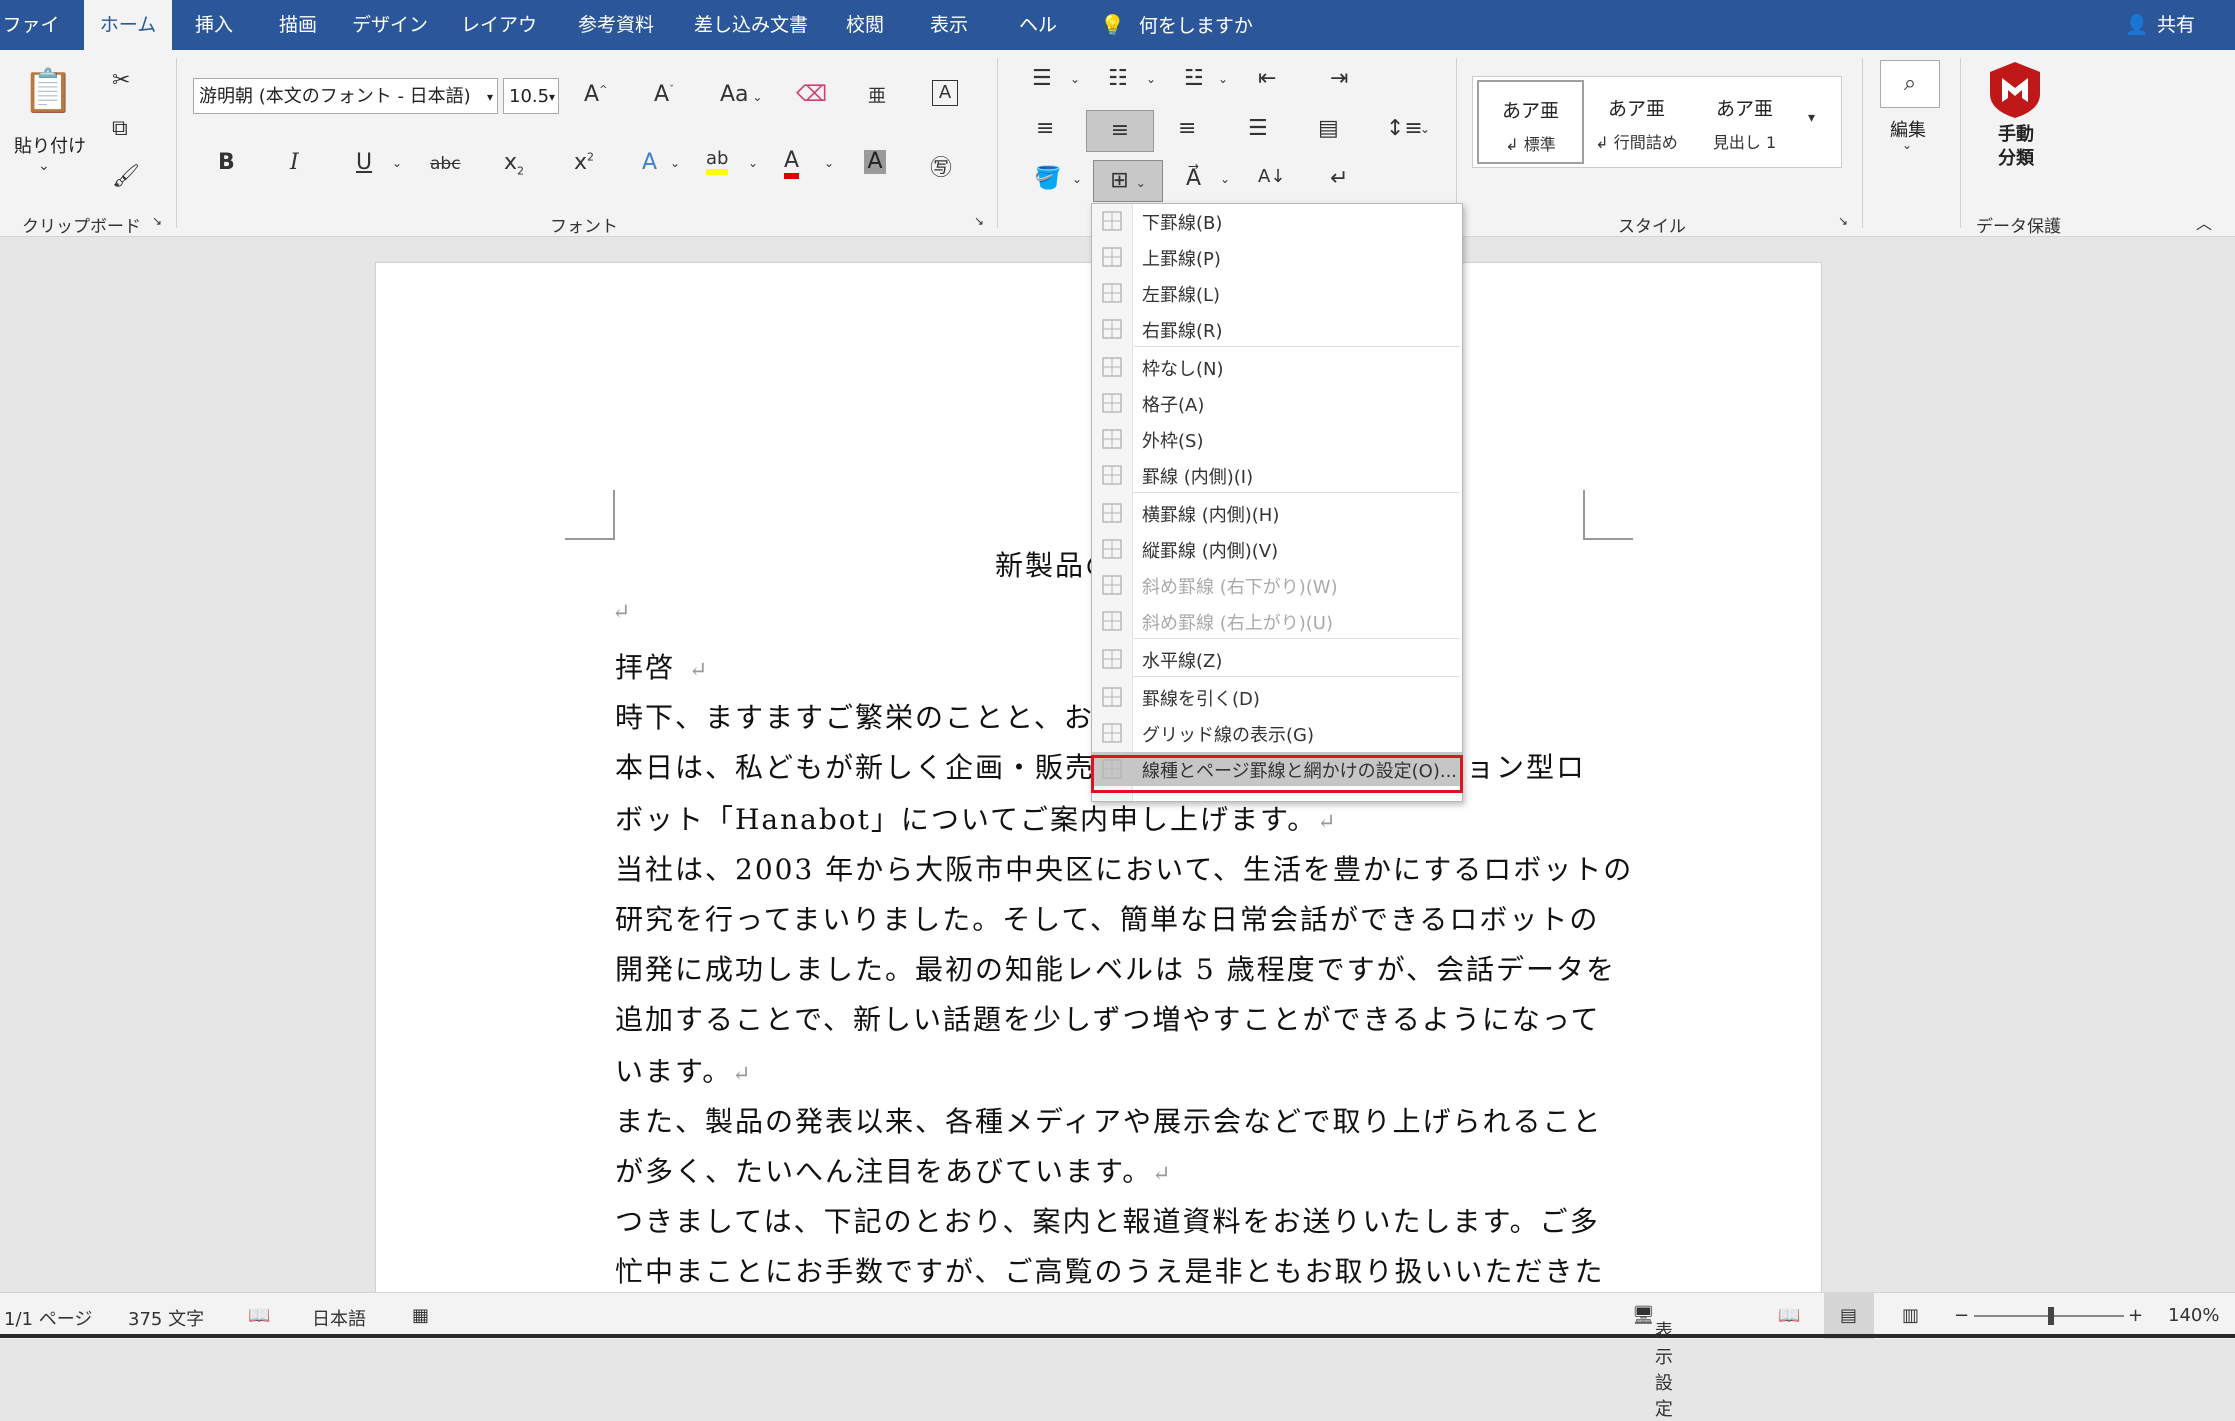  Describe the element at coordinates (1038, 43) in the screenshot. I see `tab-help: ヘルプ` at that location.